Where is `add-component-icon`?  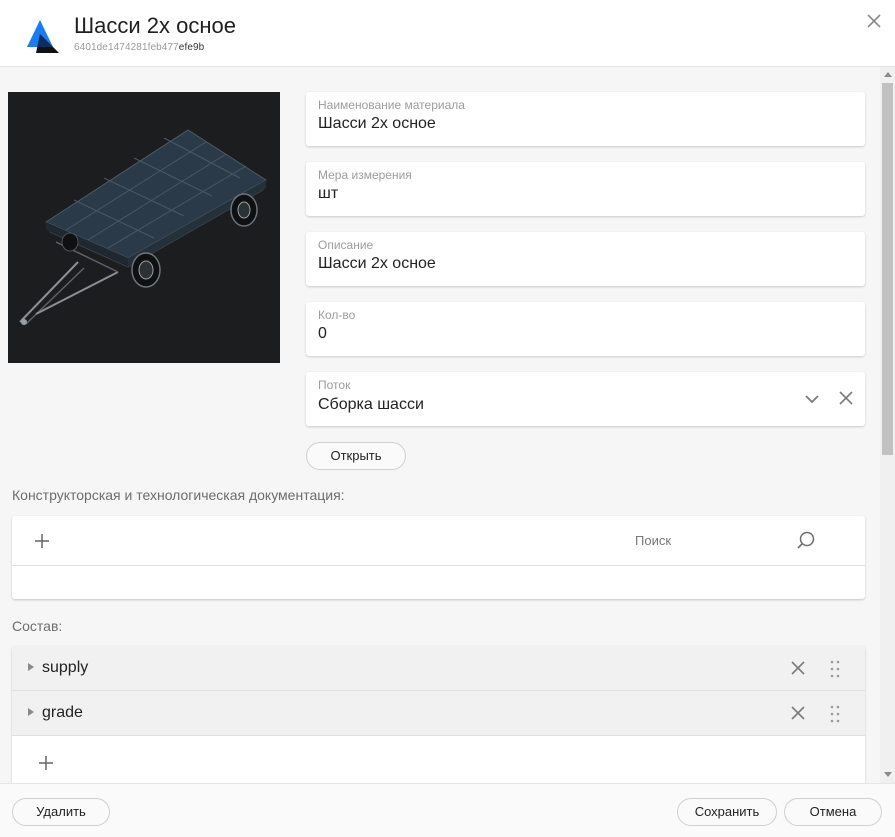 add-component-icon is located at coordinates (46, 763).